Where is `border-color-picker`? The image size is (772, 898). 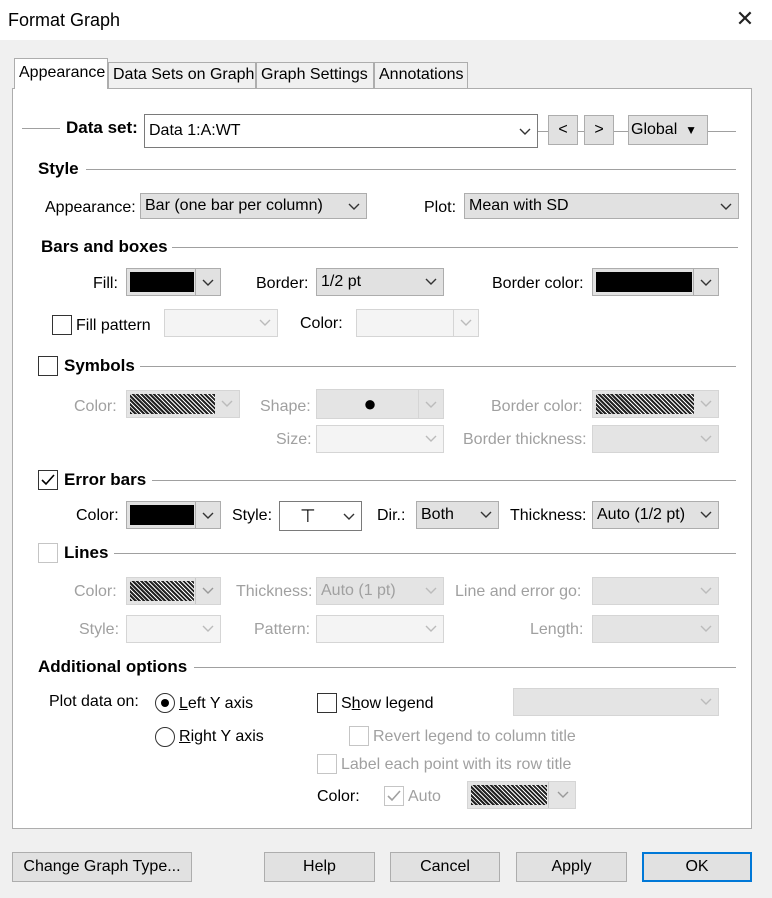
border-color-picker is located at coordinates (655, 282).